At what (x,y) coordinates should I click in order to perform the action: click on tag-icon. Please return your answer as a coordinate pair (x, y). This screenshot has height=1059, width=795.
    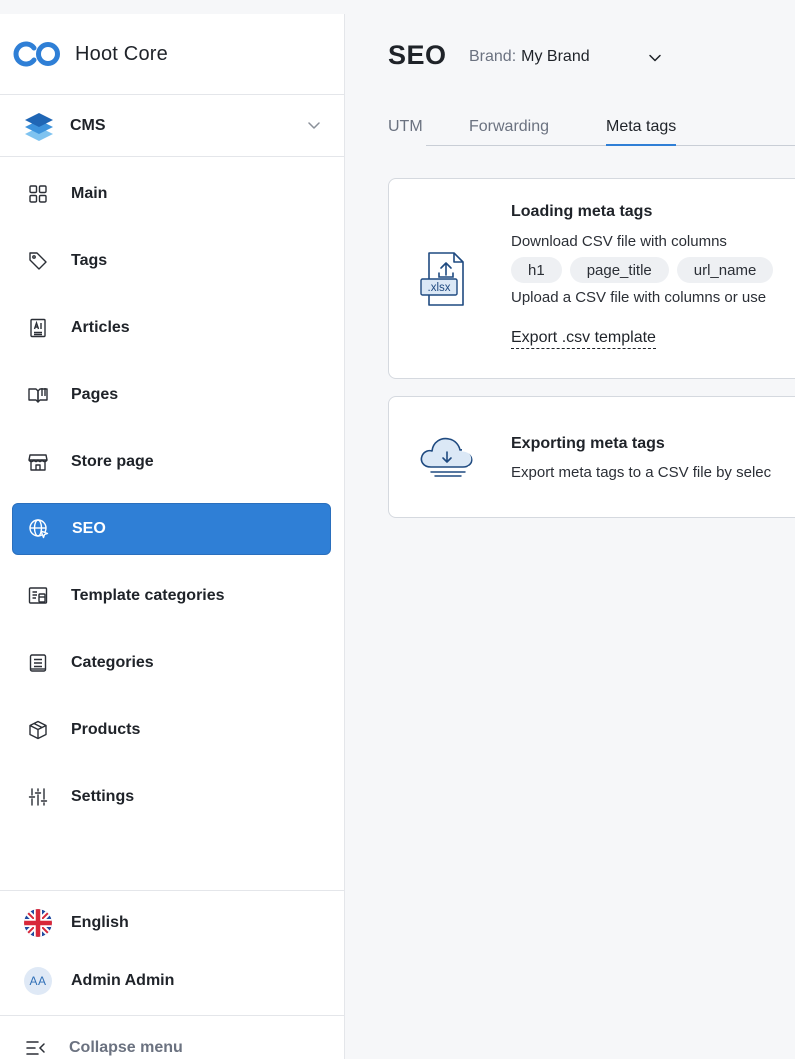
    Looking at the image, I should click on (38, 261).